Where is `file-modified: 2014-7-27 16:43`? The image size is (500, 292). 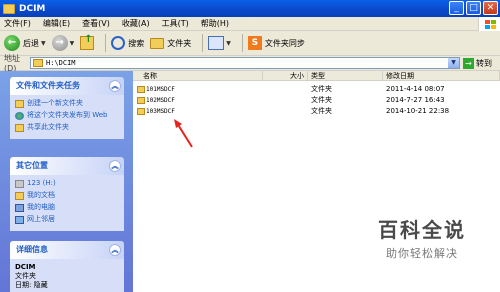 file-modified: 2014-7-27 16:43 is located at coordinates (415, 100).